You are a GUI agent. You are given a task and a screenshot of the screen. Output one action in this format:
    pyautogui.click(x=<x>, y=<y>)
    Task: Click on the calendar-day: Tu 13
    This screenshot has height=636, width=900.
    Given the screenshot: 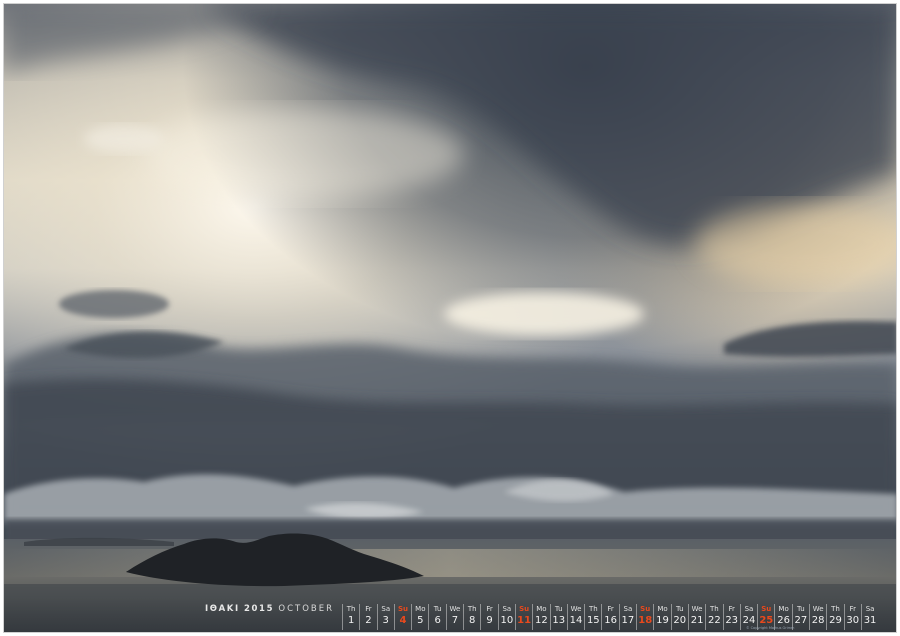 What is the action you would take?
    pyautogui.click(x=558, y=617)
    